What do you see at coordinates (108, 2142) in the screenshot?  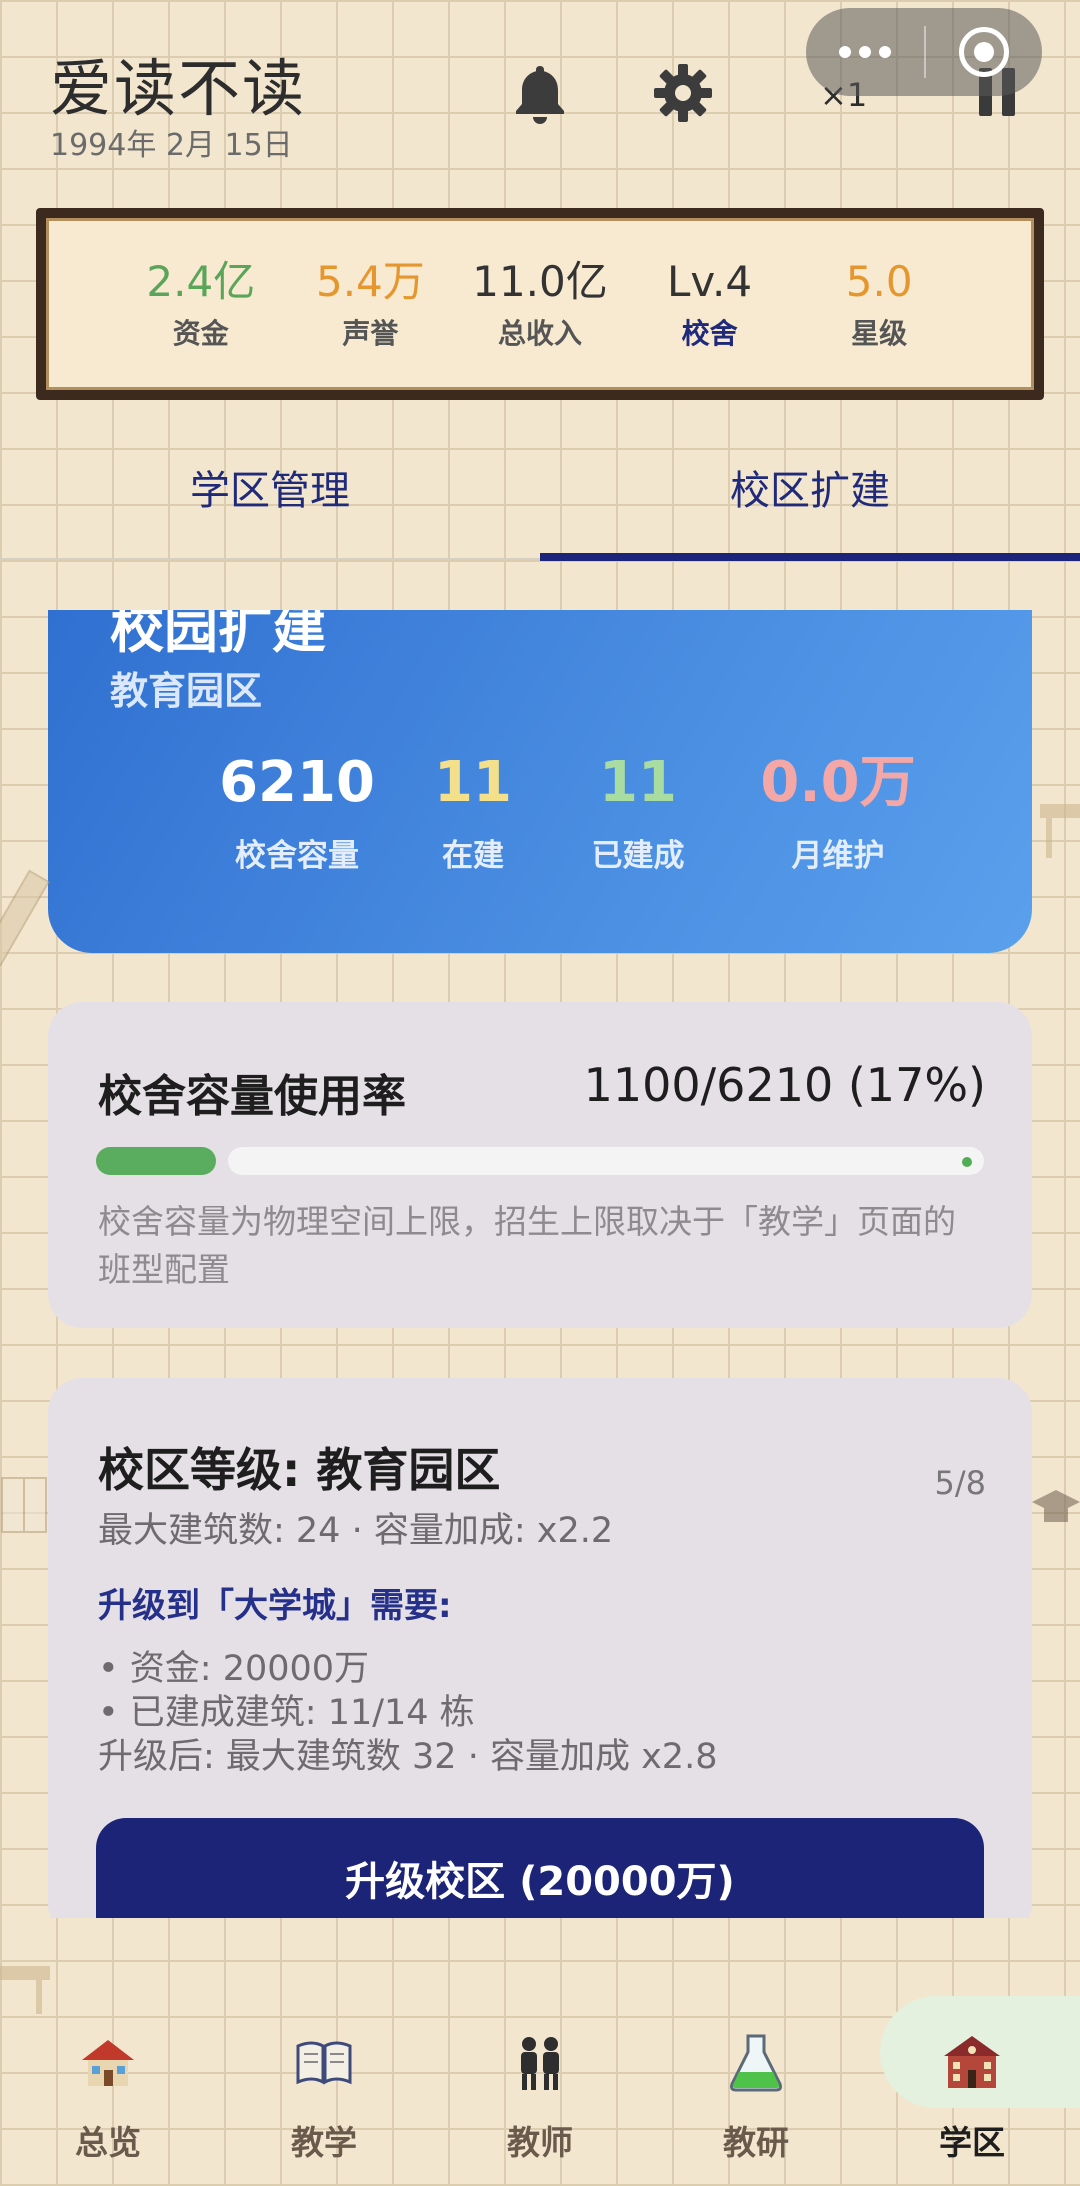 I see `nav-label: 总览` at bounding box center [108, 2142].